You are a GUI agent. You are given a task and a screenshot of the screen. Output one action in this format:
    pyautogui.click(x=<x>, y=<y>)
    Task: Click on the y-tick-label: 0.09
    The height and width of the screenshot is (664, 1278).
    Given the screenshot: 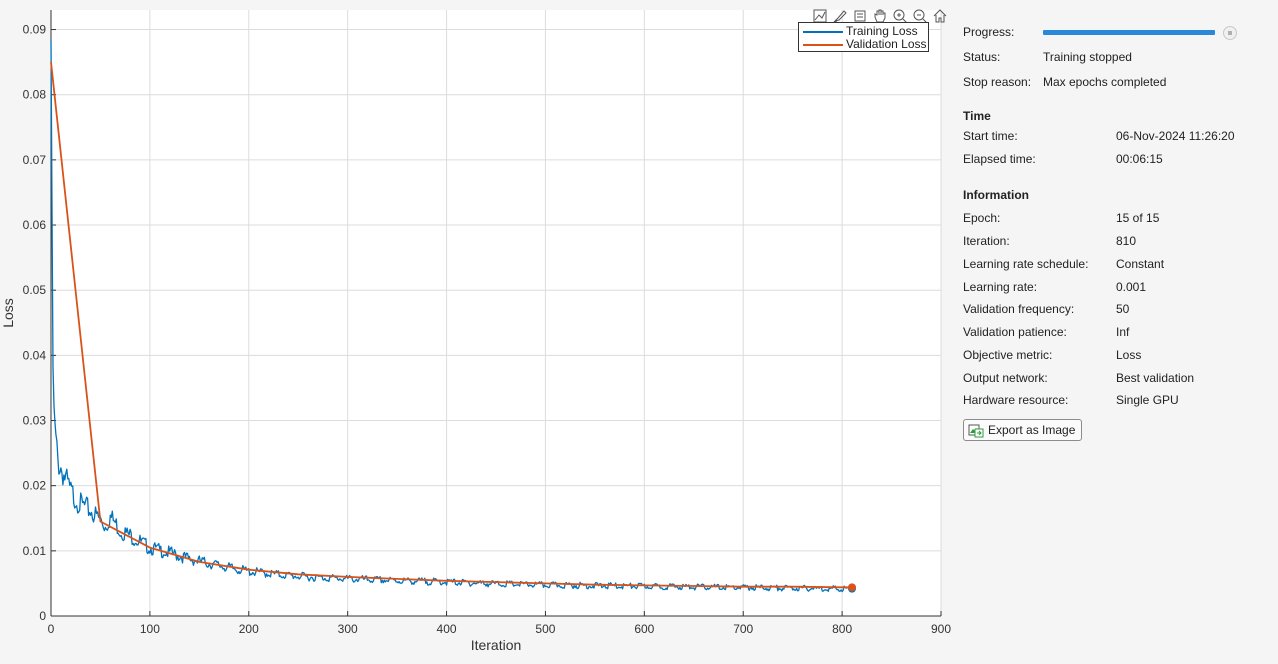 What is the action you would take?
    pyautogui.click(x=35, y=30)
    